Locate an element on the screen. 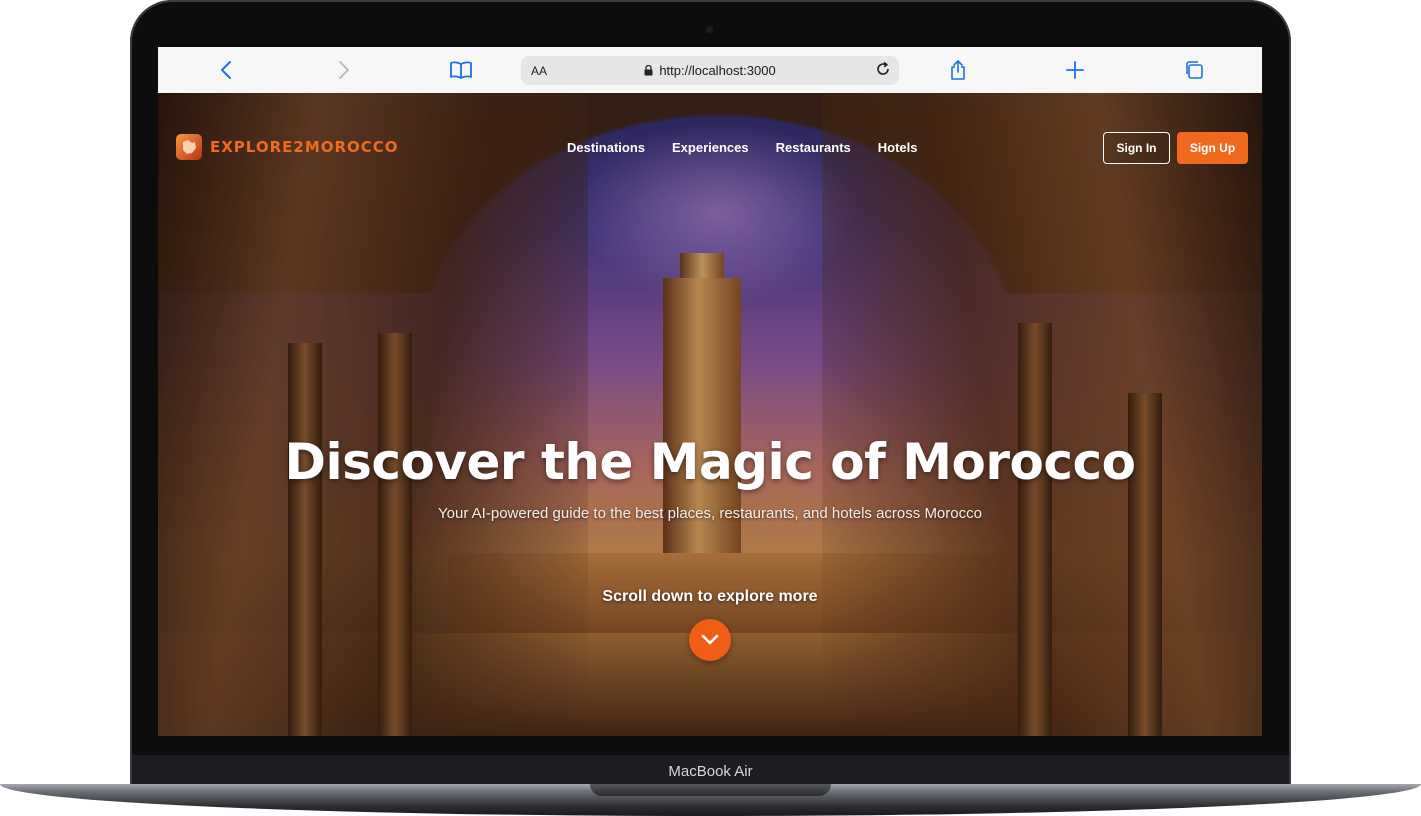 The width and height of the screenshot is (1421, 816). laptop-notch is located at coordinates (710, 790).